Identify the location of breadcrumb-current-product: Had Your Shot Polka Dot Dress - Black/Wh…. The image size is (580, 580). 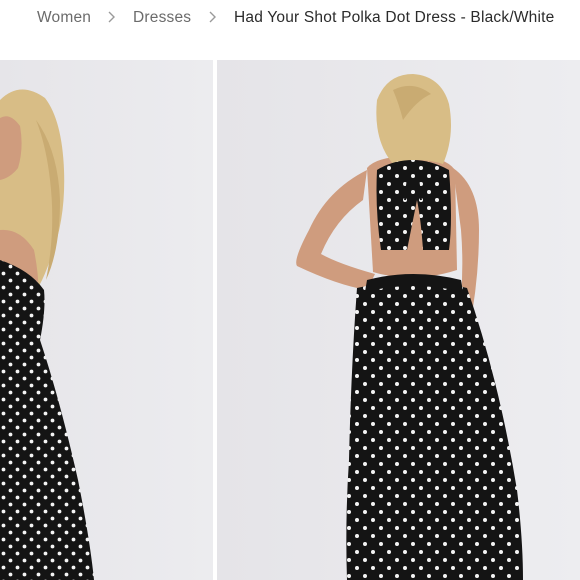
(394, 17).